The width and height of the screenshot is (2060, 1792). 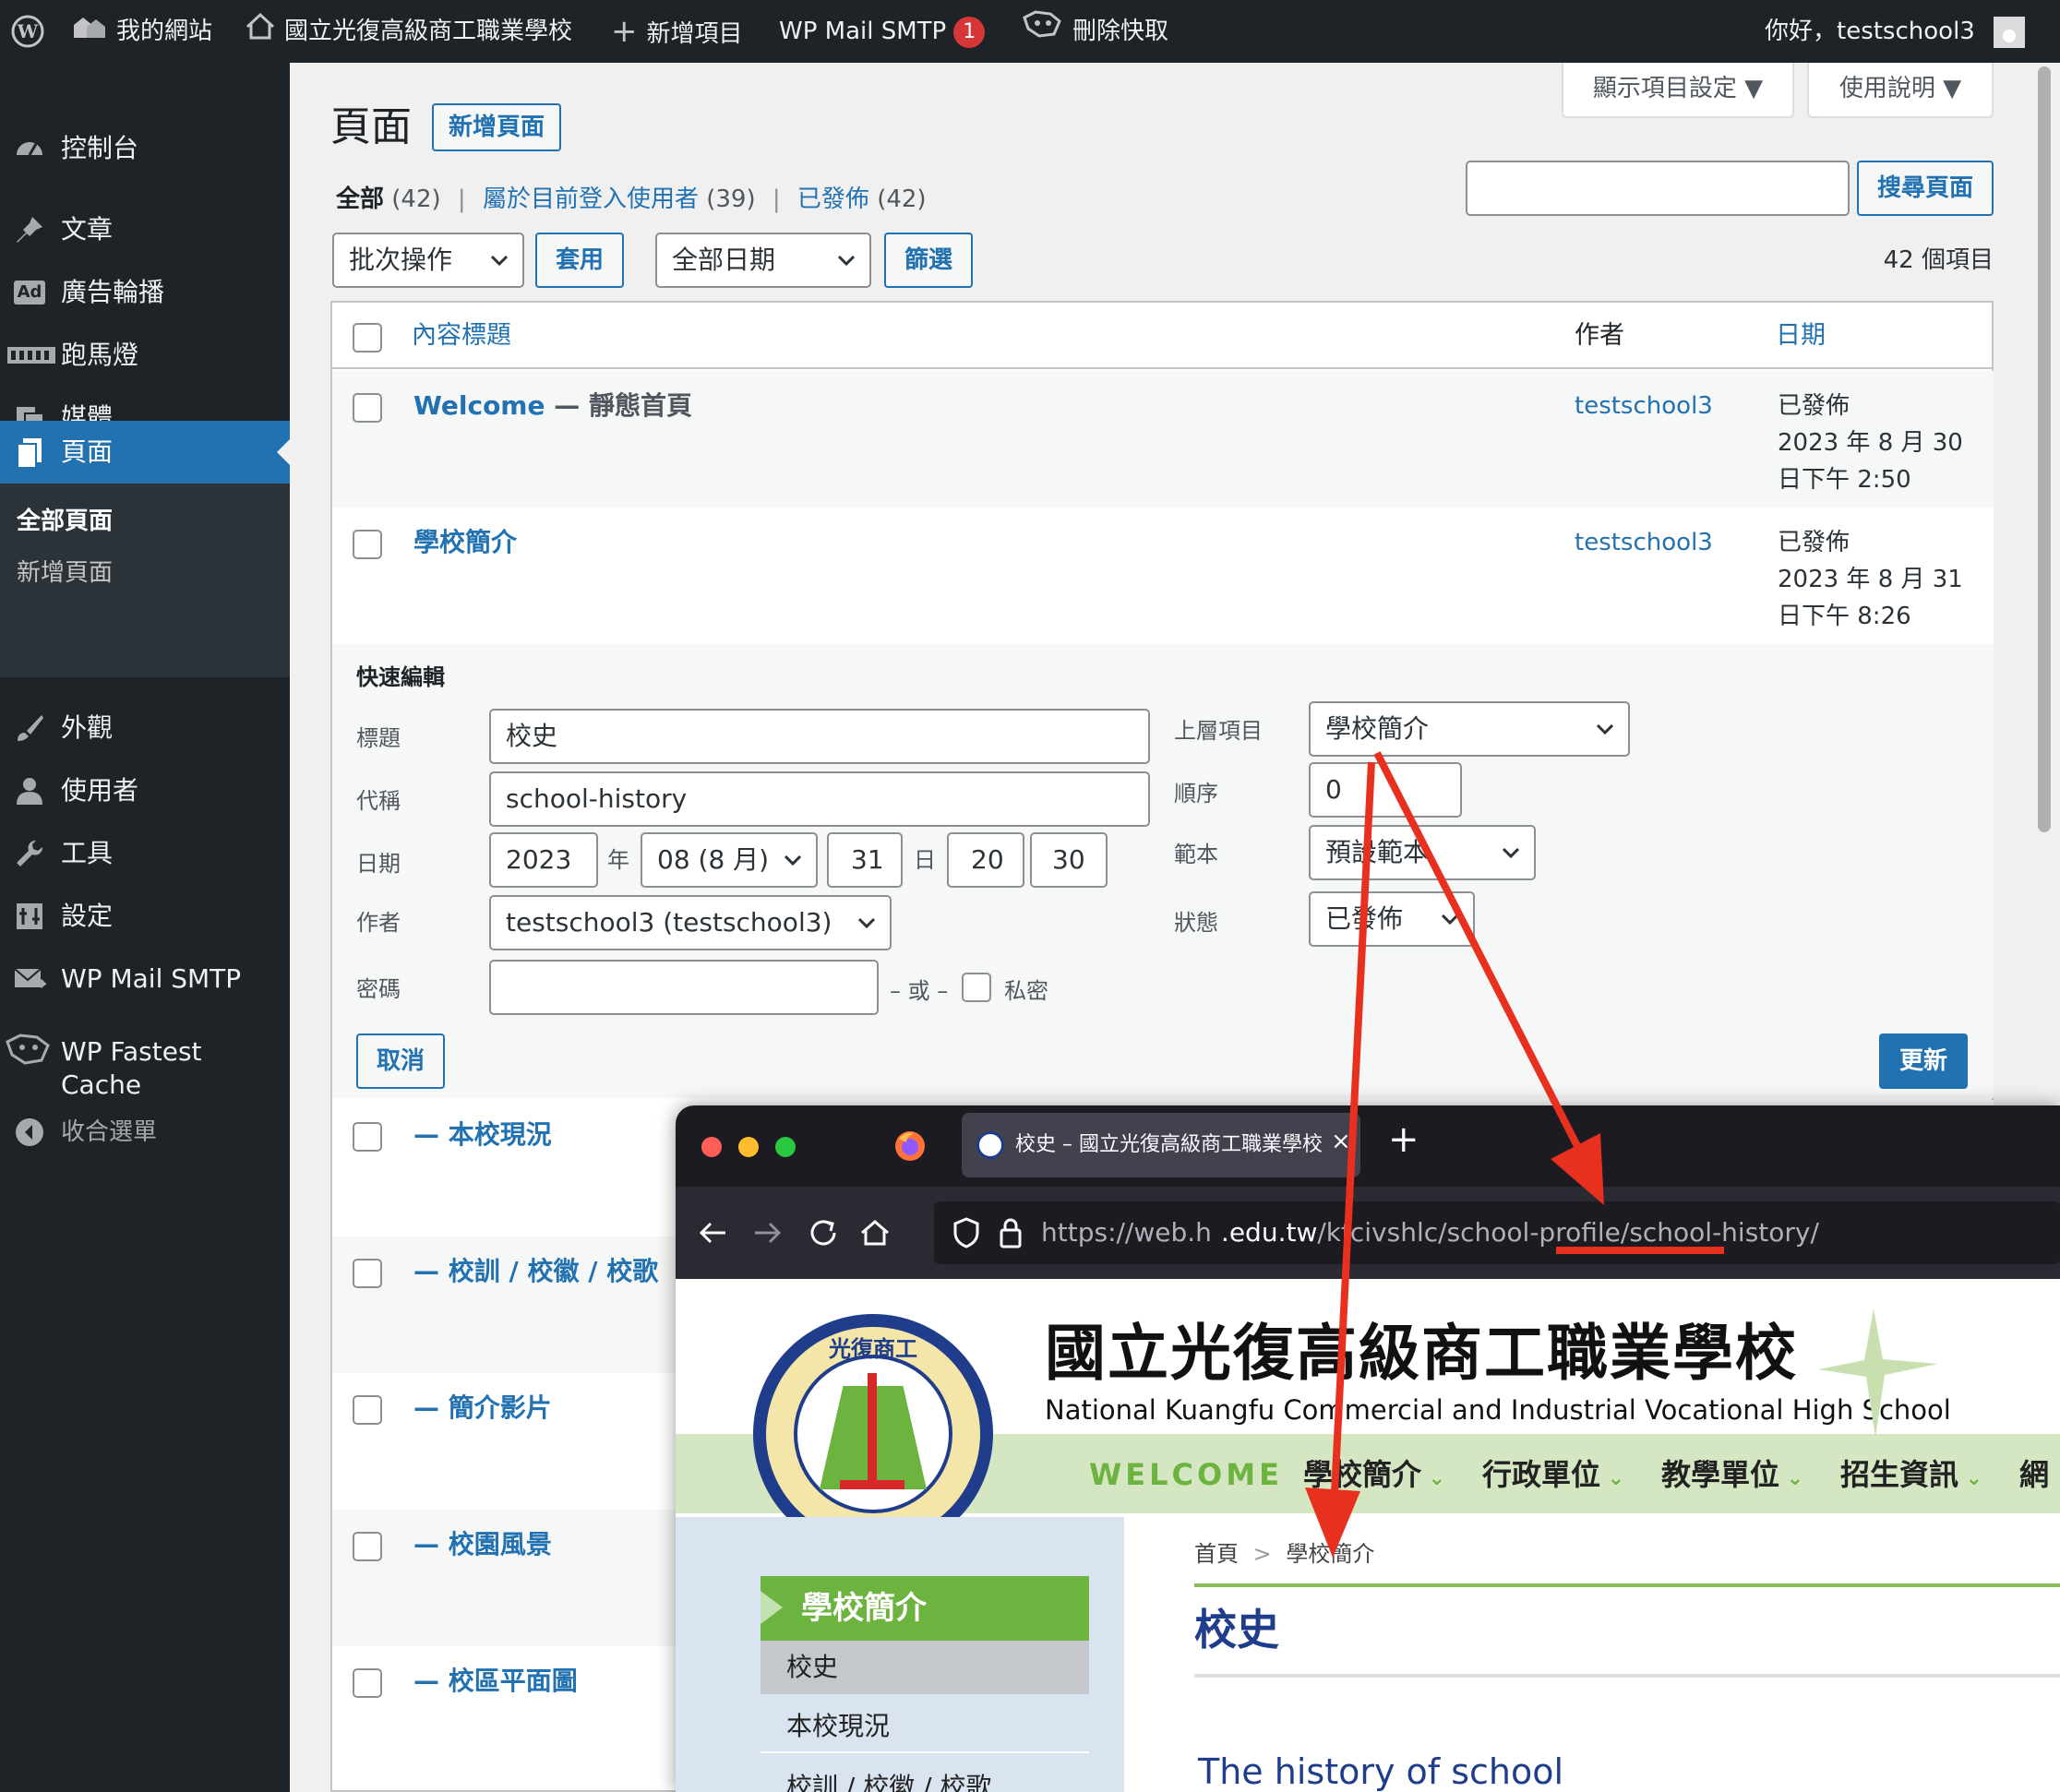 What do you see at coordinates (1340, 1159) in the screenshot?
I see `annotation-arrow-parent-to-breadcrumb` at bounding box center [1340, 1159].